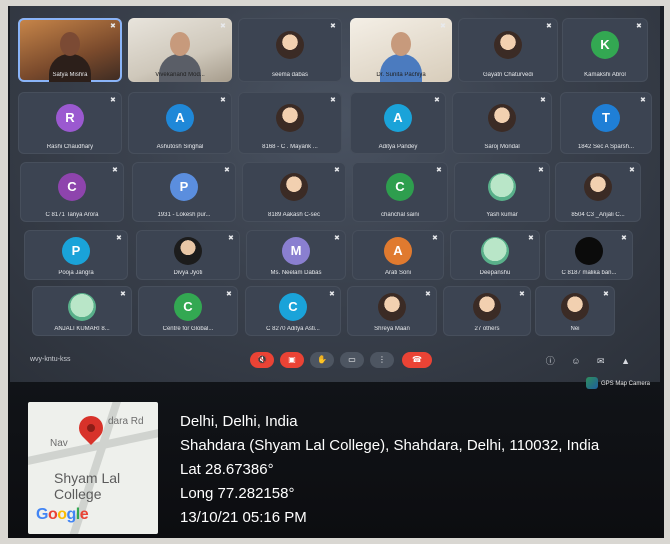 Image resolution: width=670 pixels, height=544 pixels. I want to click on participant-name: Nei, so click(575, 329).